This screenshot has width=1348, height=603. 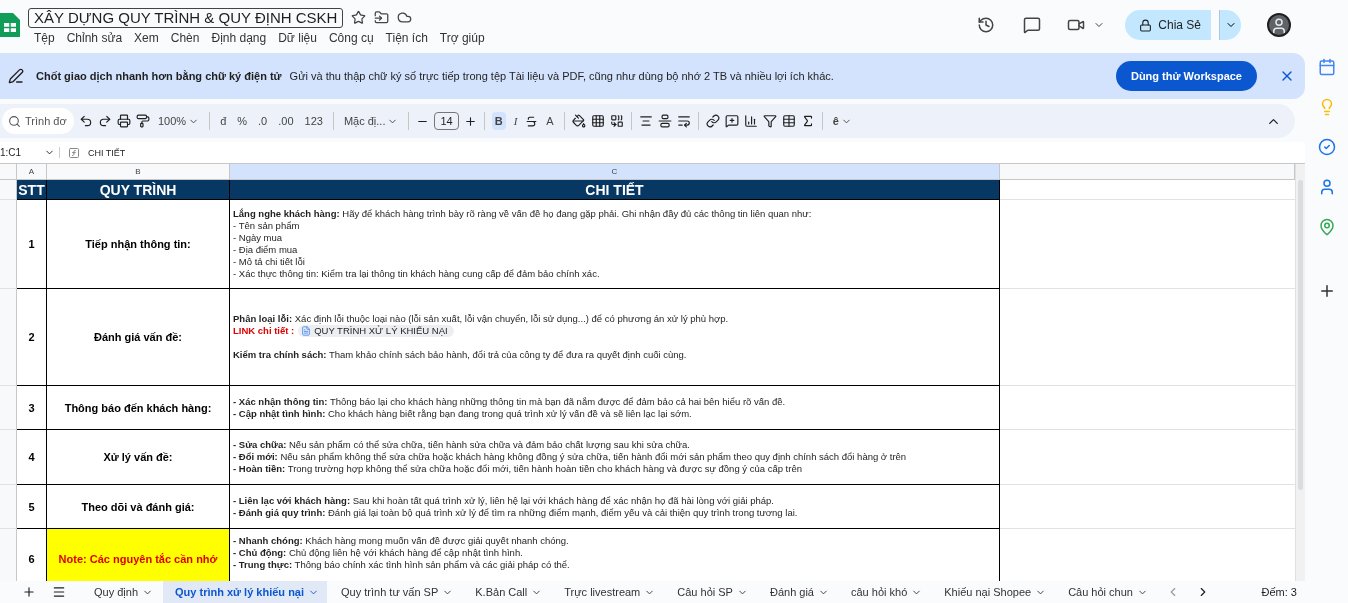 I want to click on detail-text: - Ngày mua, so click(x=258, y=238).